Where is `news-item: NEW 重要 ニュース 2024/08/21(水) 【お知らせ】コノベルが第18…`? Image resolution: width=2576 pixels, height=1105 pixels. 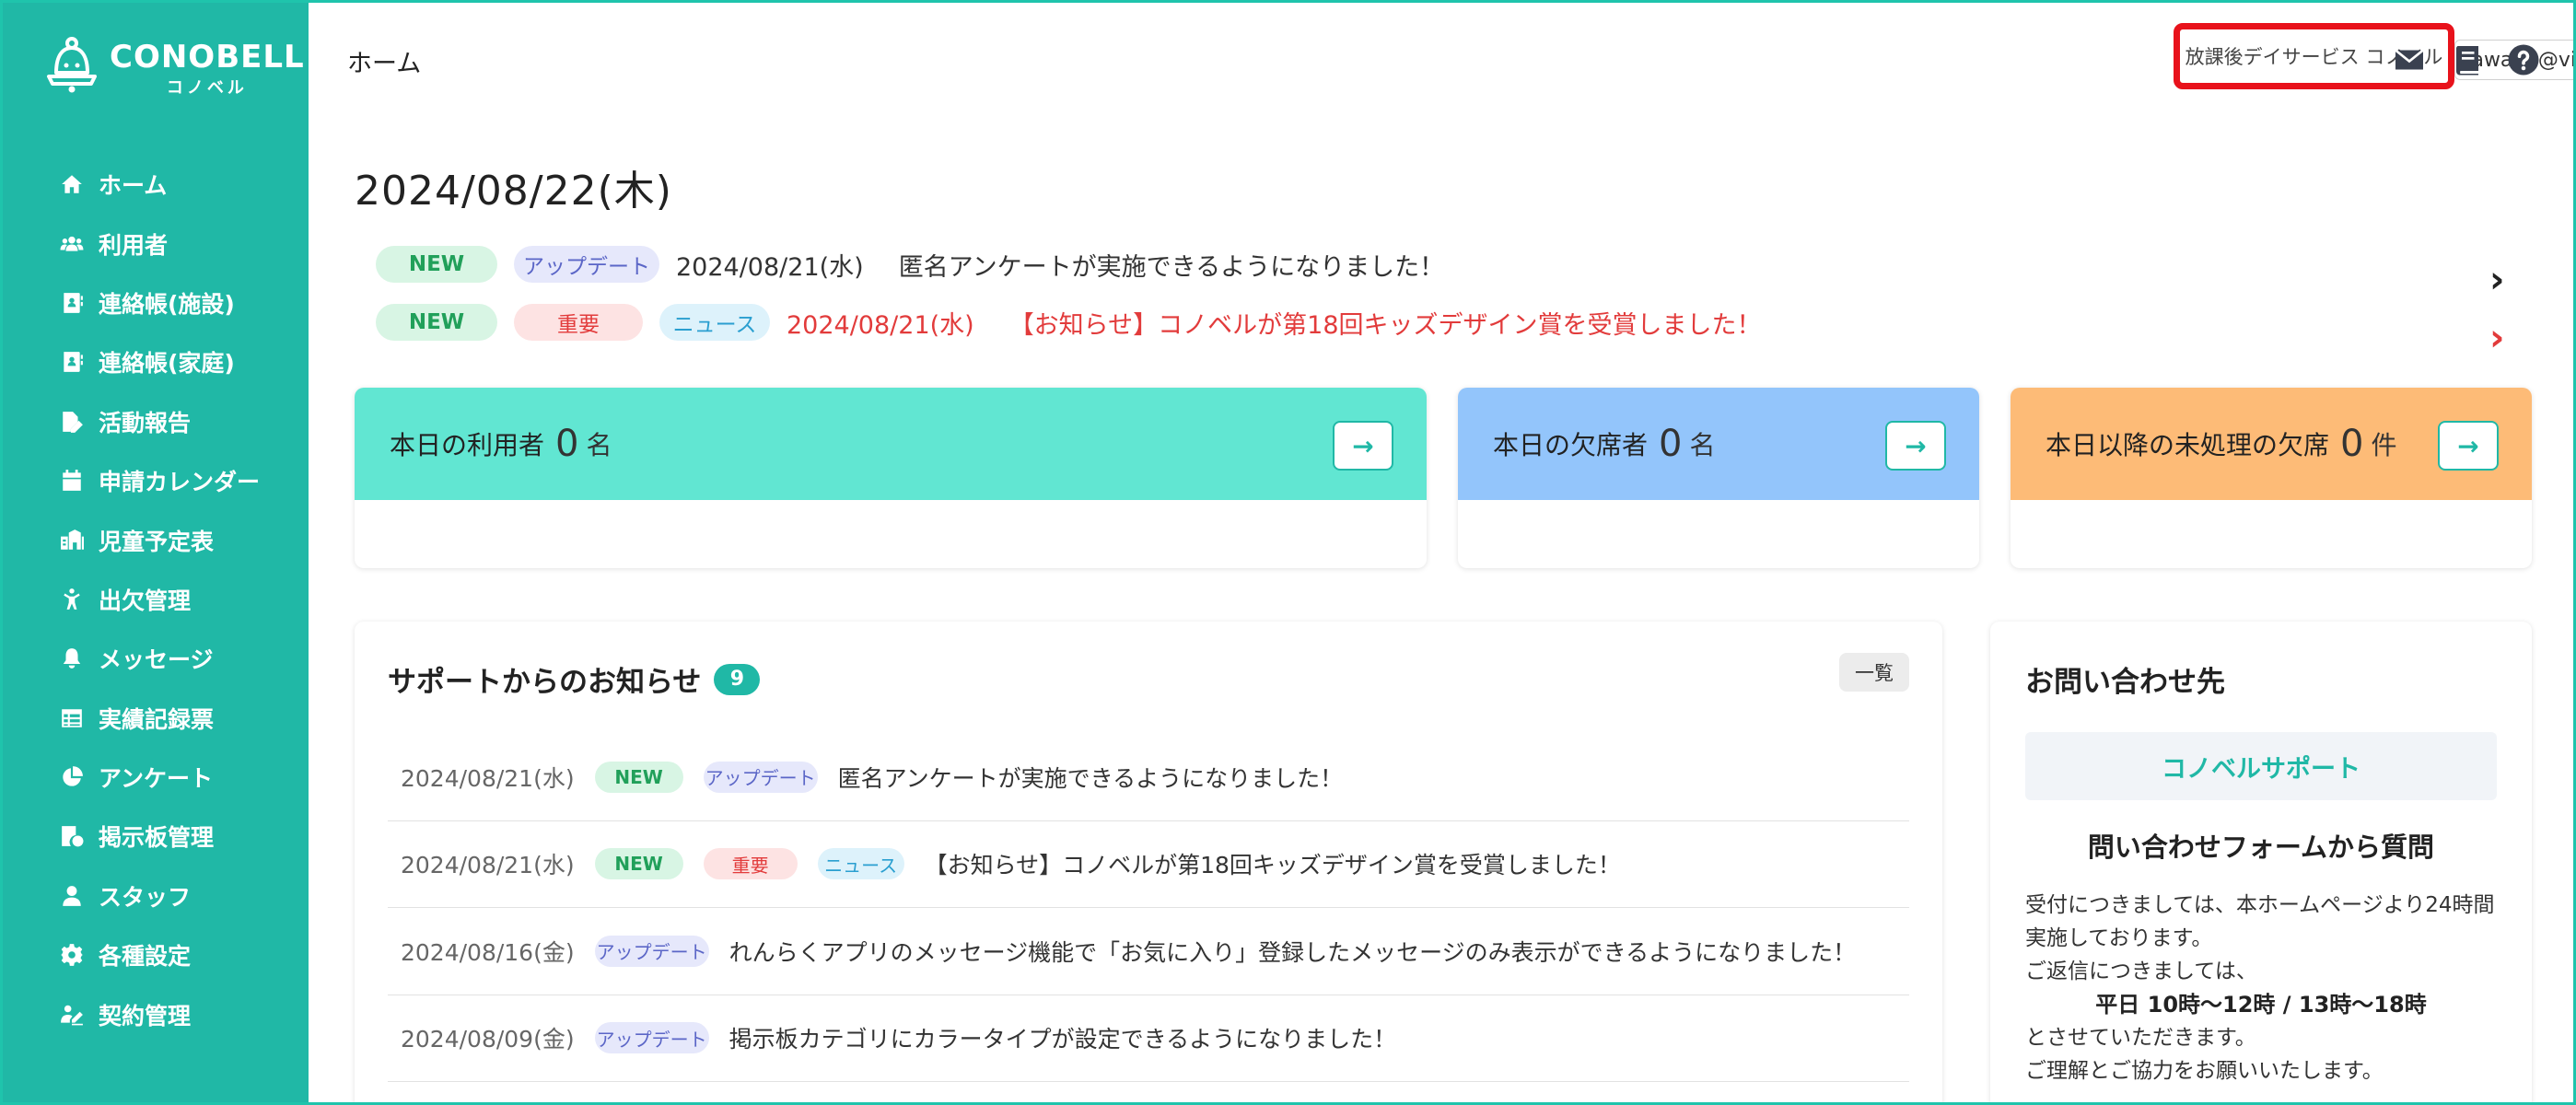 news-item: NEW 重要 ニュース 2024/08/21(水) 【お知らせ】コノベルが第18… is located at coordinates (1069, 322).